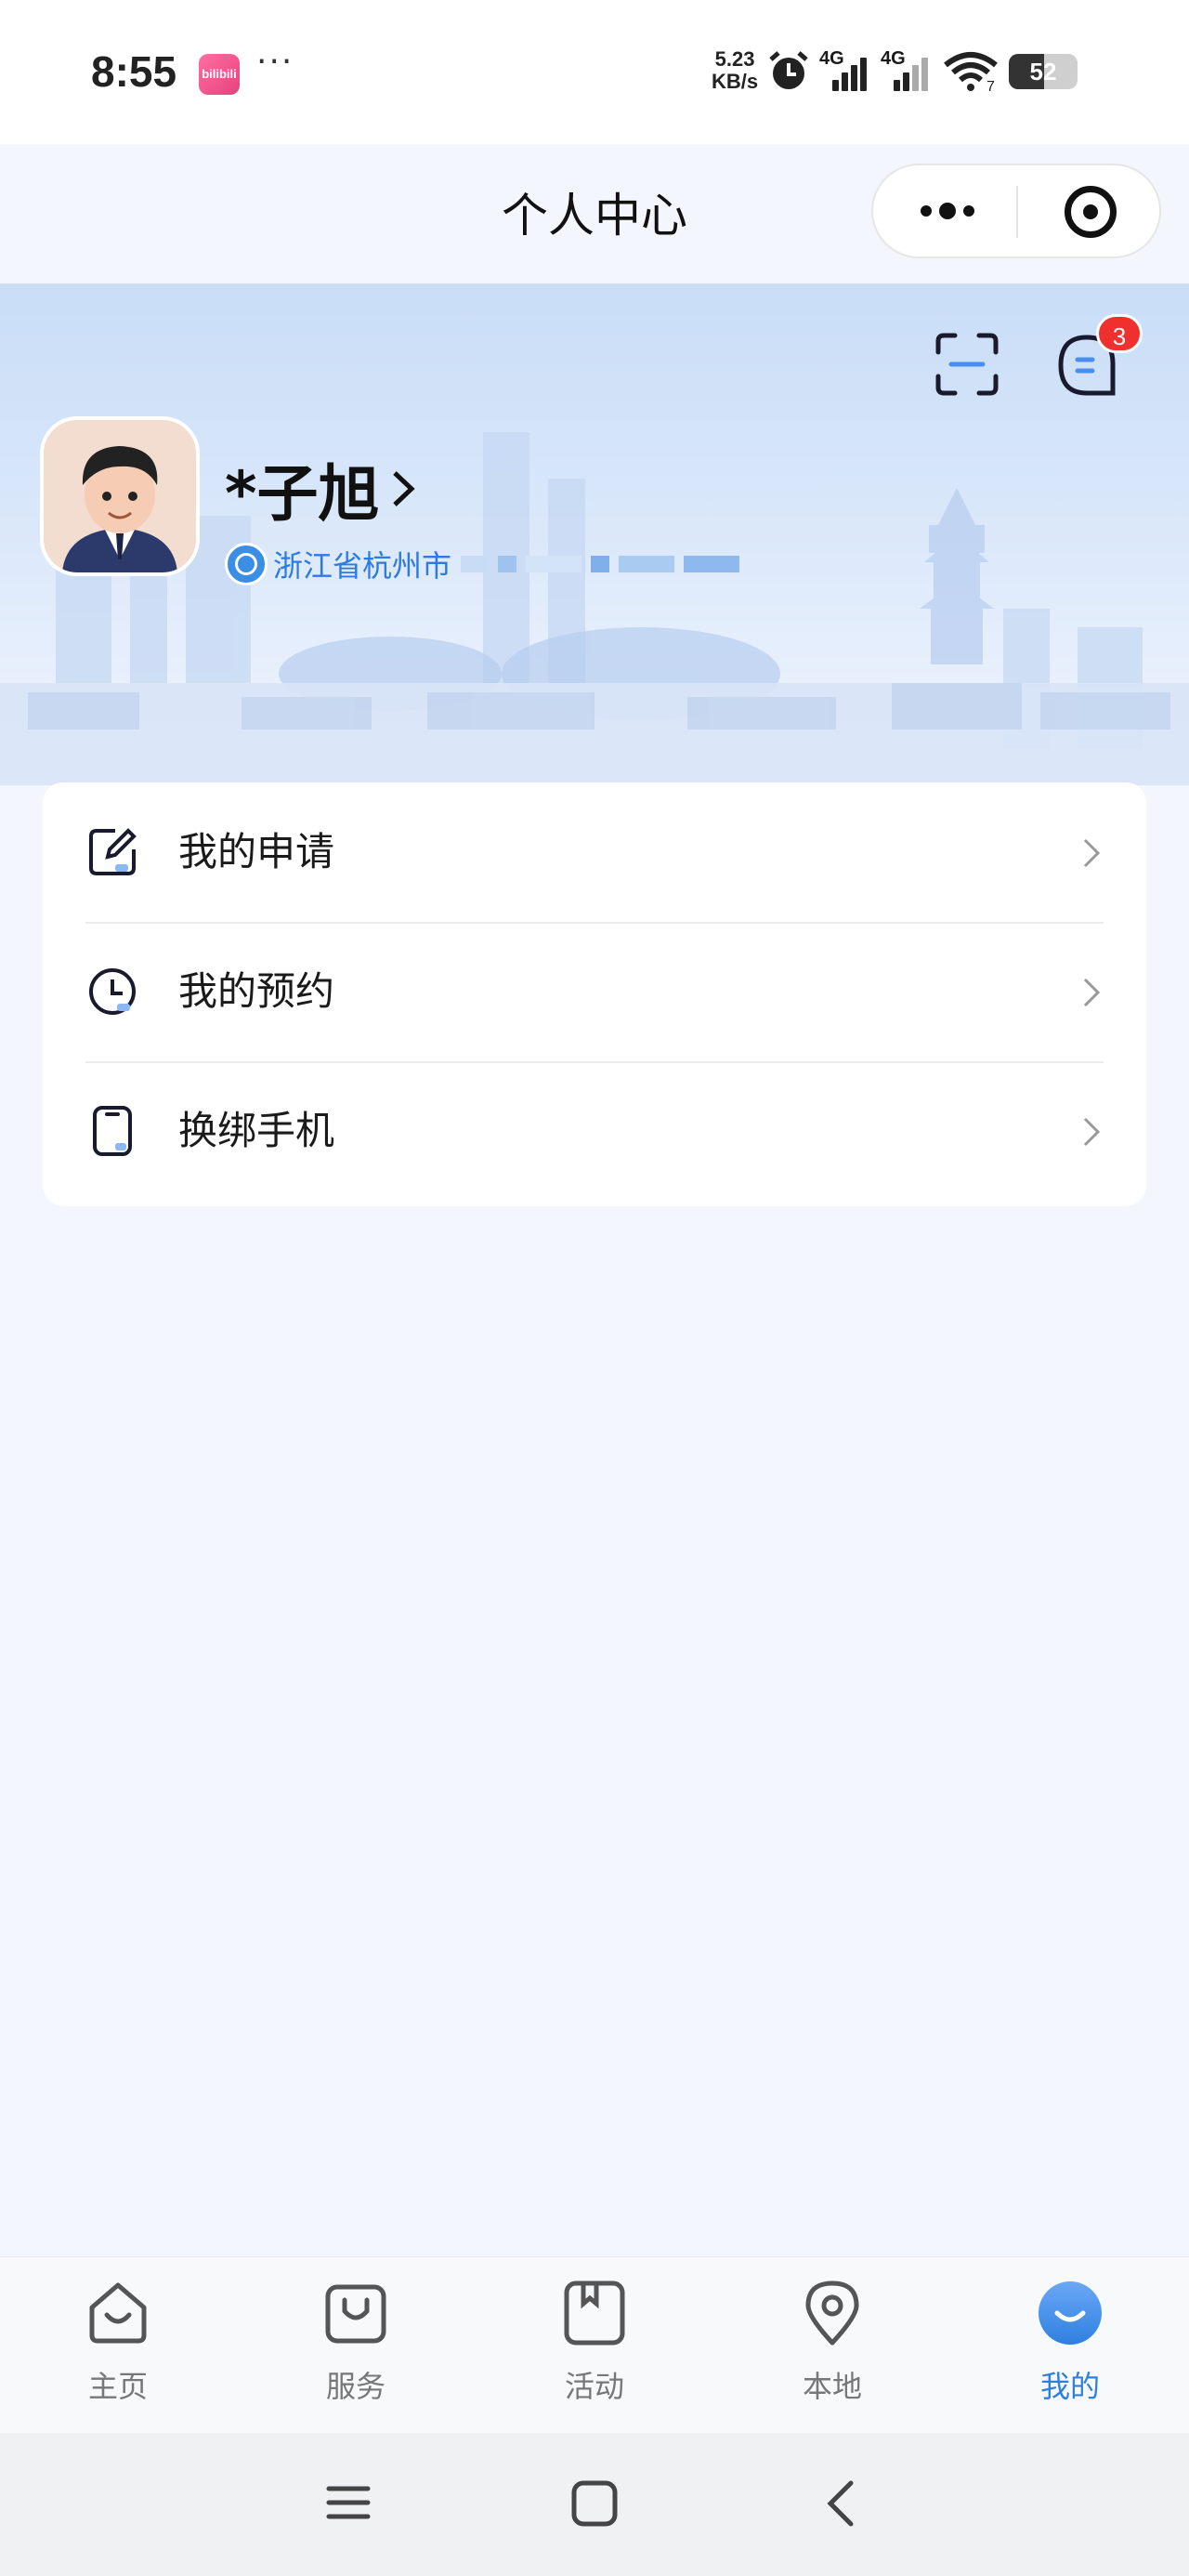  I want to click on home-bag-icon, so click(118, 2313).